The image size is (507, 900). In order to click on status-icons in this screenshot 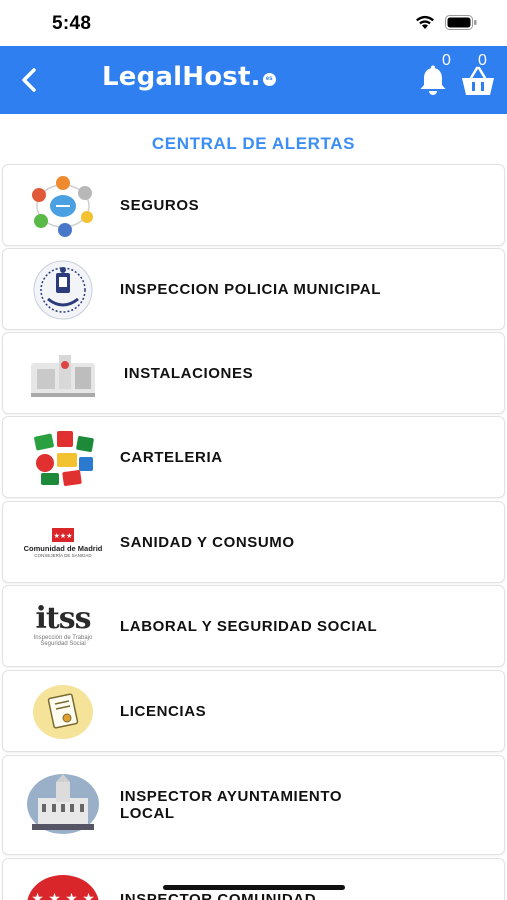, I will do `click(446, 22)`.